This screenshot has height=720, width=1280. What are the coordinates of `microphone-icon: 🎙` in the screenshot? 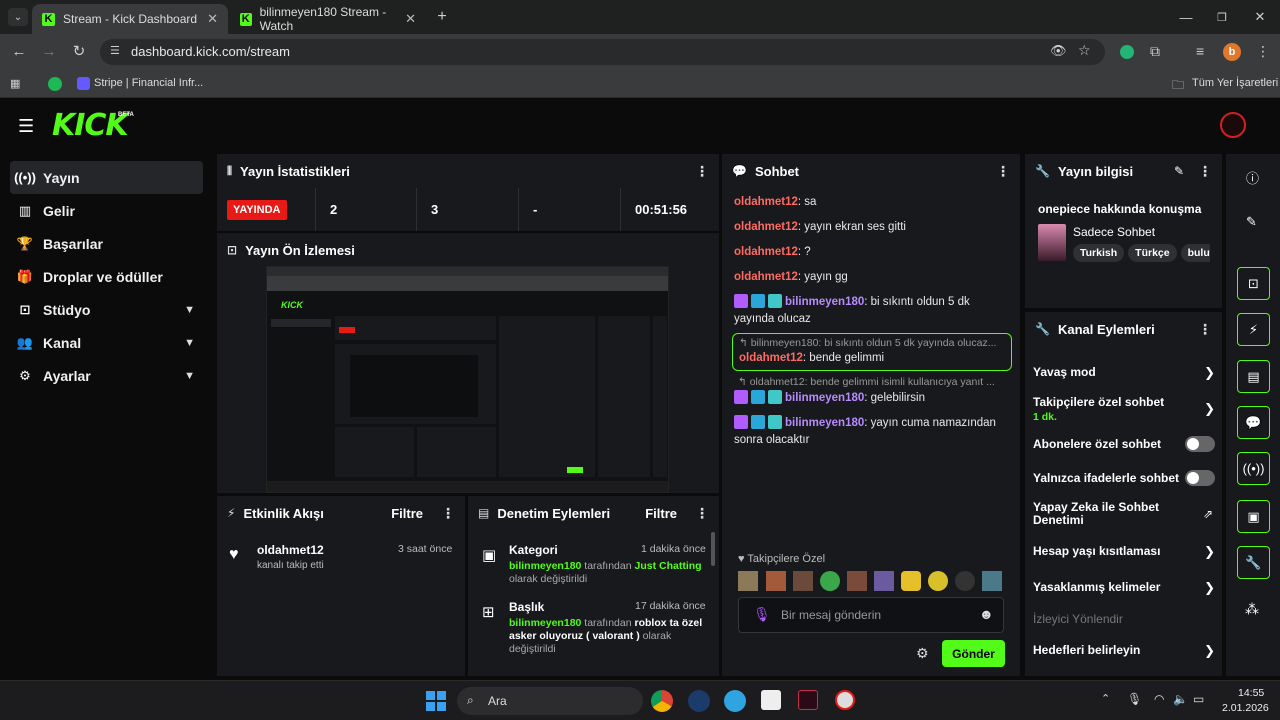 It's located at (1134, 699).